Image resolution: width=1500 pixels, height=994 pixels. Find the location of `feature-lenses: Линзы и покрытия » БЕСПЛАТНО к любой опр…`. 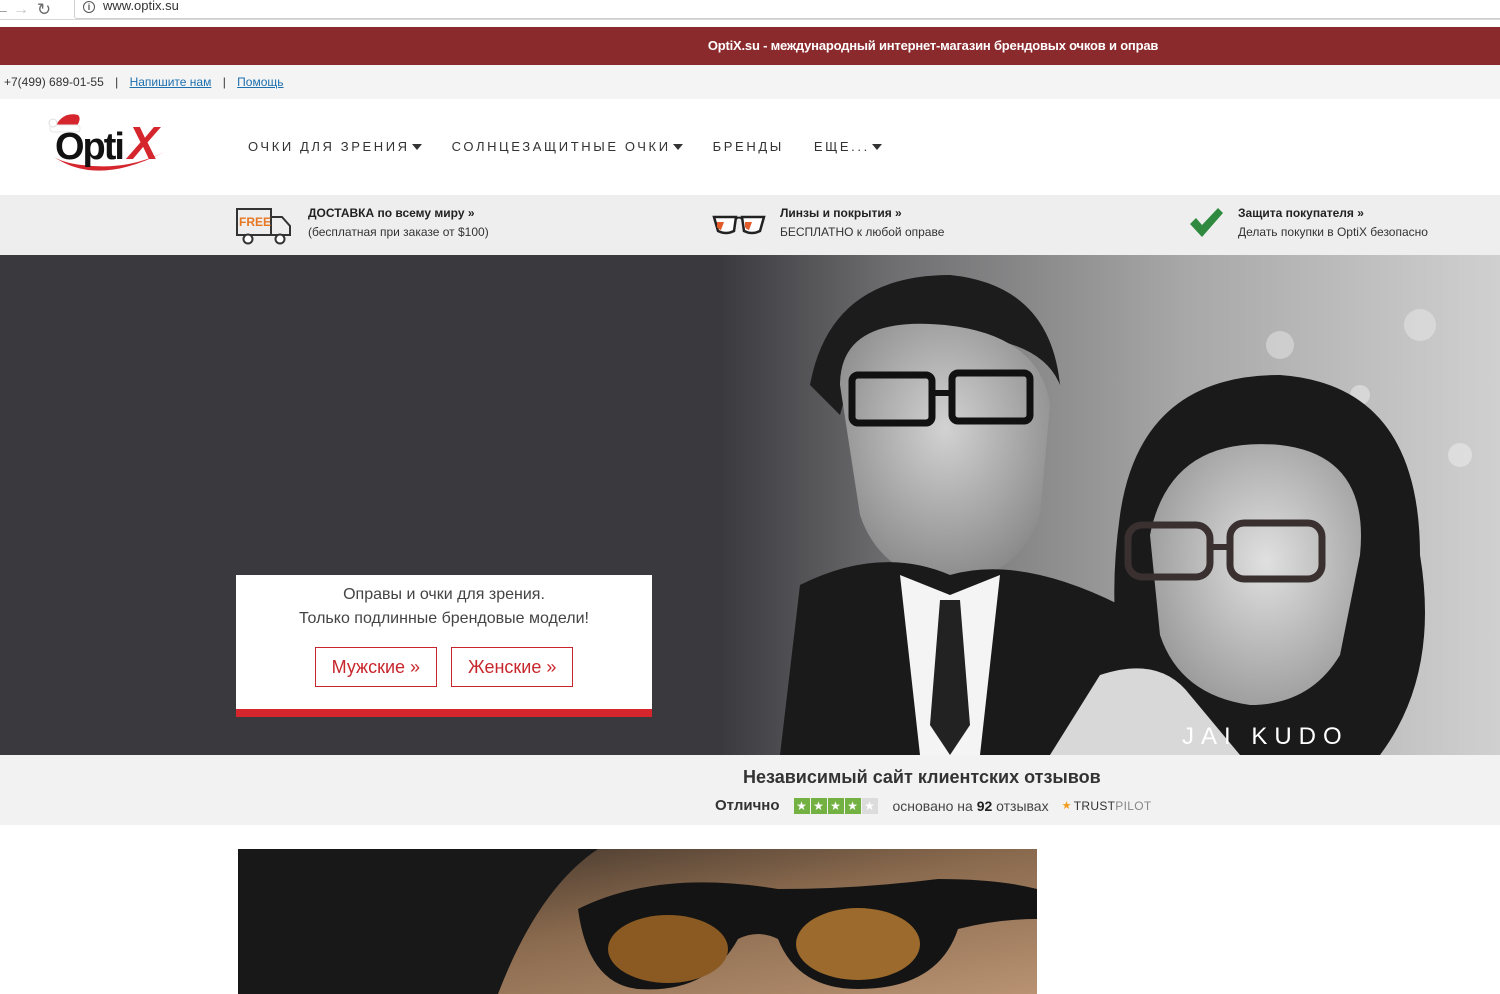

feature-lenses: Линзы и покрытия » БЕСПЛАТНО к любой опр… is located at coordinates (828, 223).